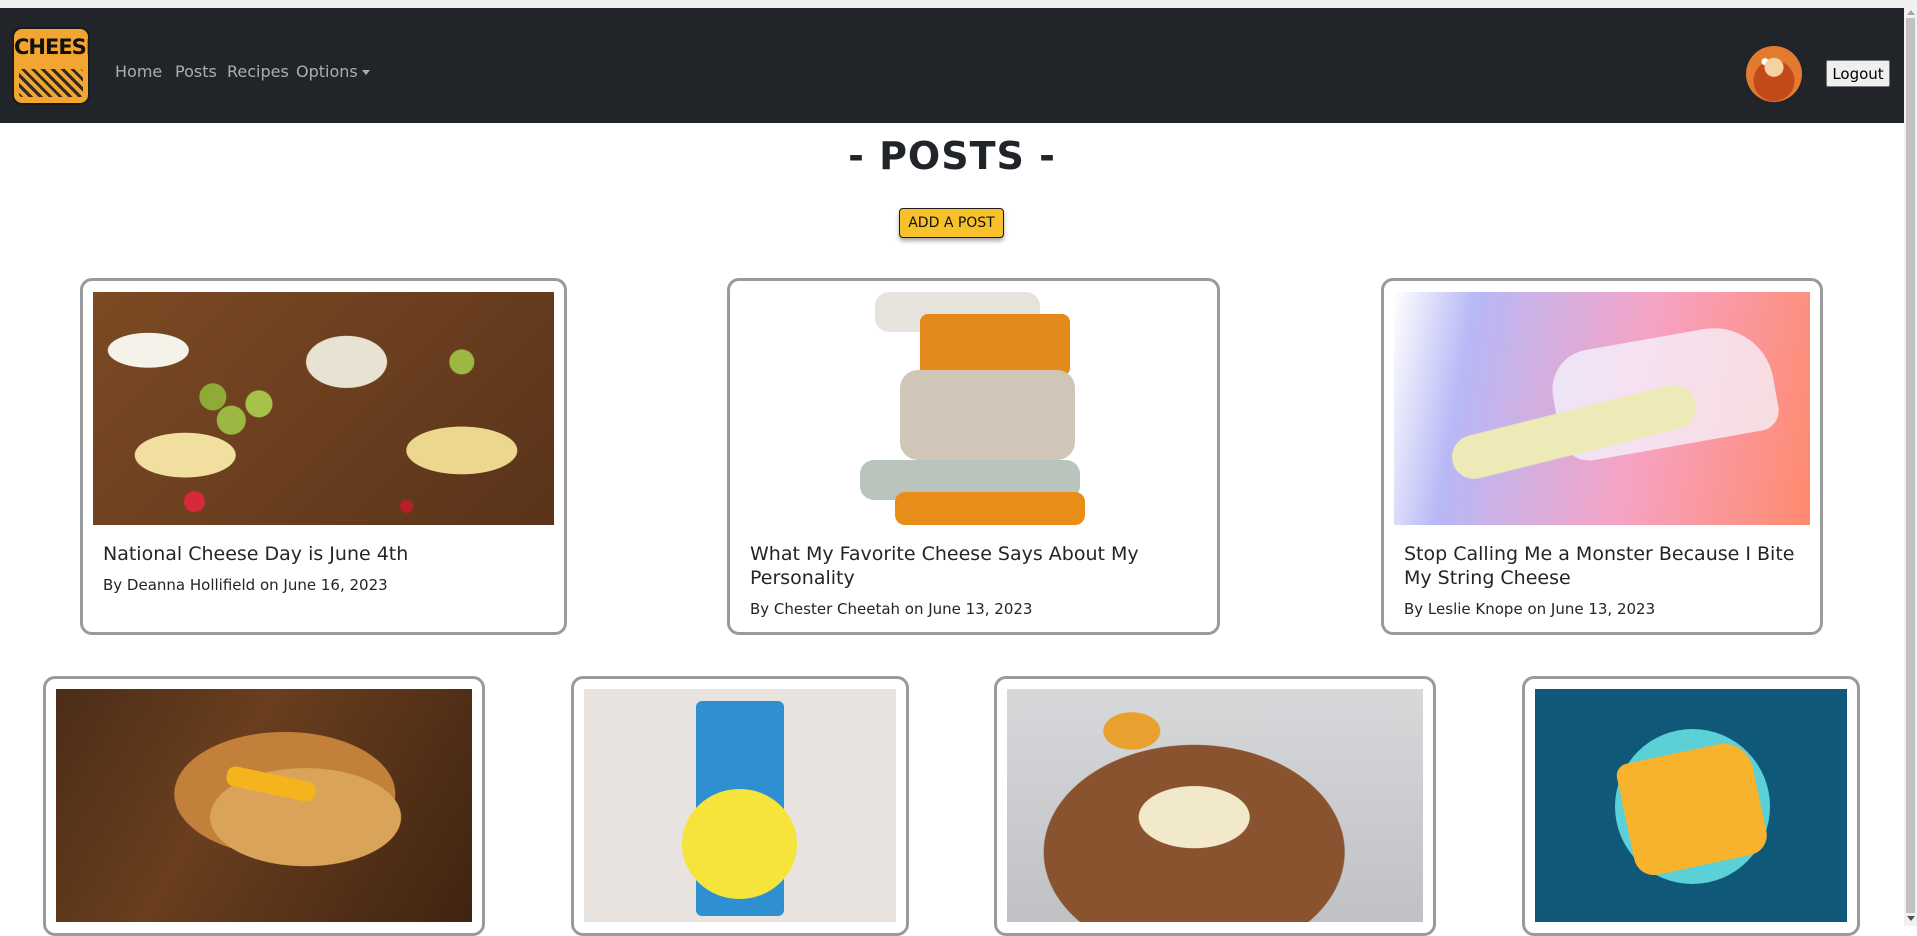  What do you see at coordinates (891, 609) in the screenshot?
I see `post-meta: By Chester Cheetah on June 13, 2023` at bounding box center [891, 609].